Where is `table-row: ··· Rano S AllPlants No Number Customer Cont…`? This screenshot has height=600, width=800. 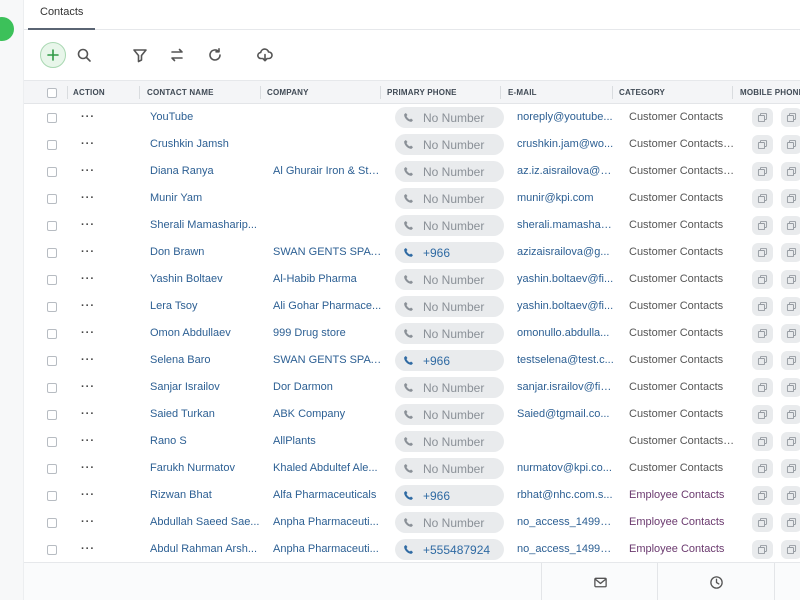 table-row: ··· Rano S AllPlants No Number Customer Cont… is located at coordinates (412, 441).